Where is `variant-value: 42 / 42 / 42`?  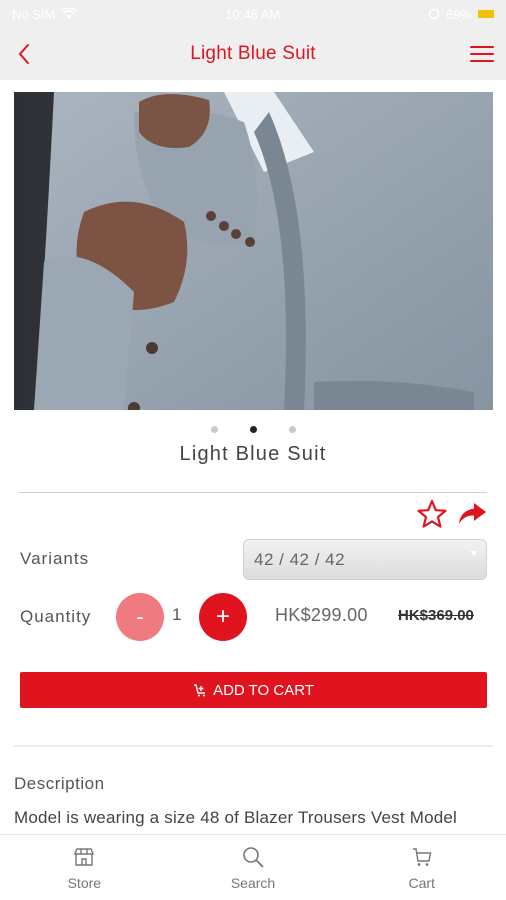 variant-value: 42 / 42 / 42 is located at coordinates (300, 559).